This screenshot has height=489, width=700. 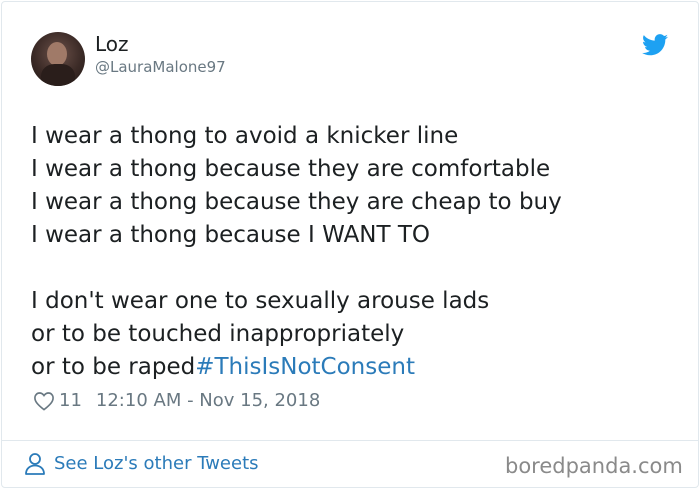 What do you see at coordinates (113, 367) in the screenshot?
I see `tweet-line-text: or to be raped` at bounding box center [113, 367].